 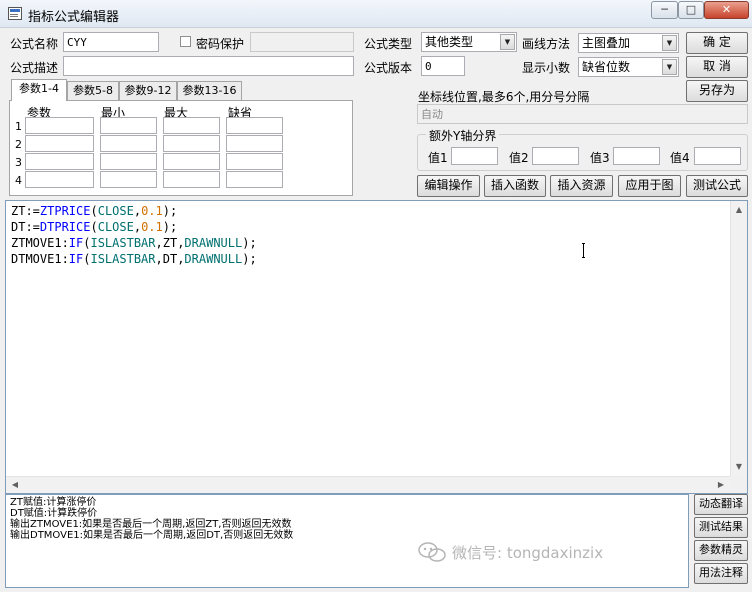 What do you see at coordinates (115, 227) in the screenshot?
I see `code-token: CLOSE` at bounding box center [115, 227].